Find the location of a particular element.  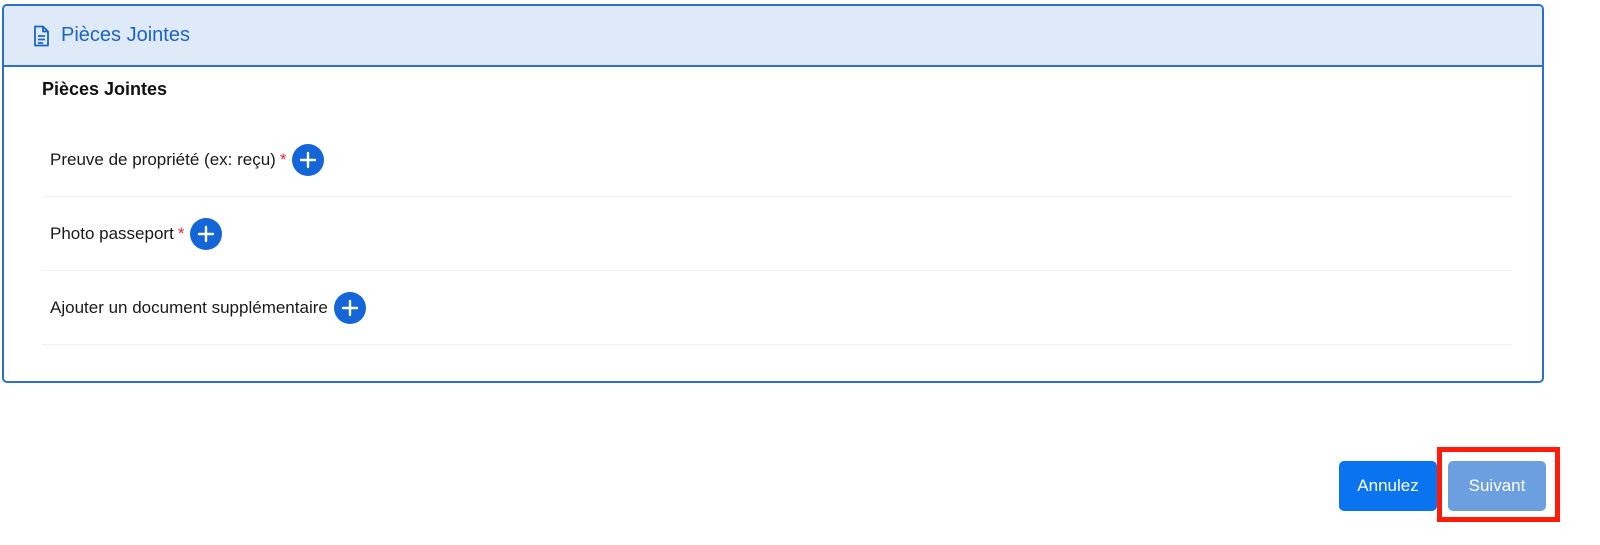

cancel-button: Annulez is located at coordinates (1388, 486).